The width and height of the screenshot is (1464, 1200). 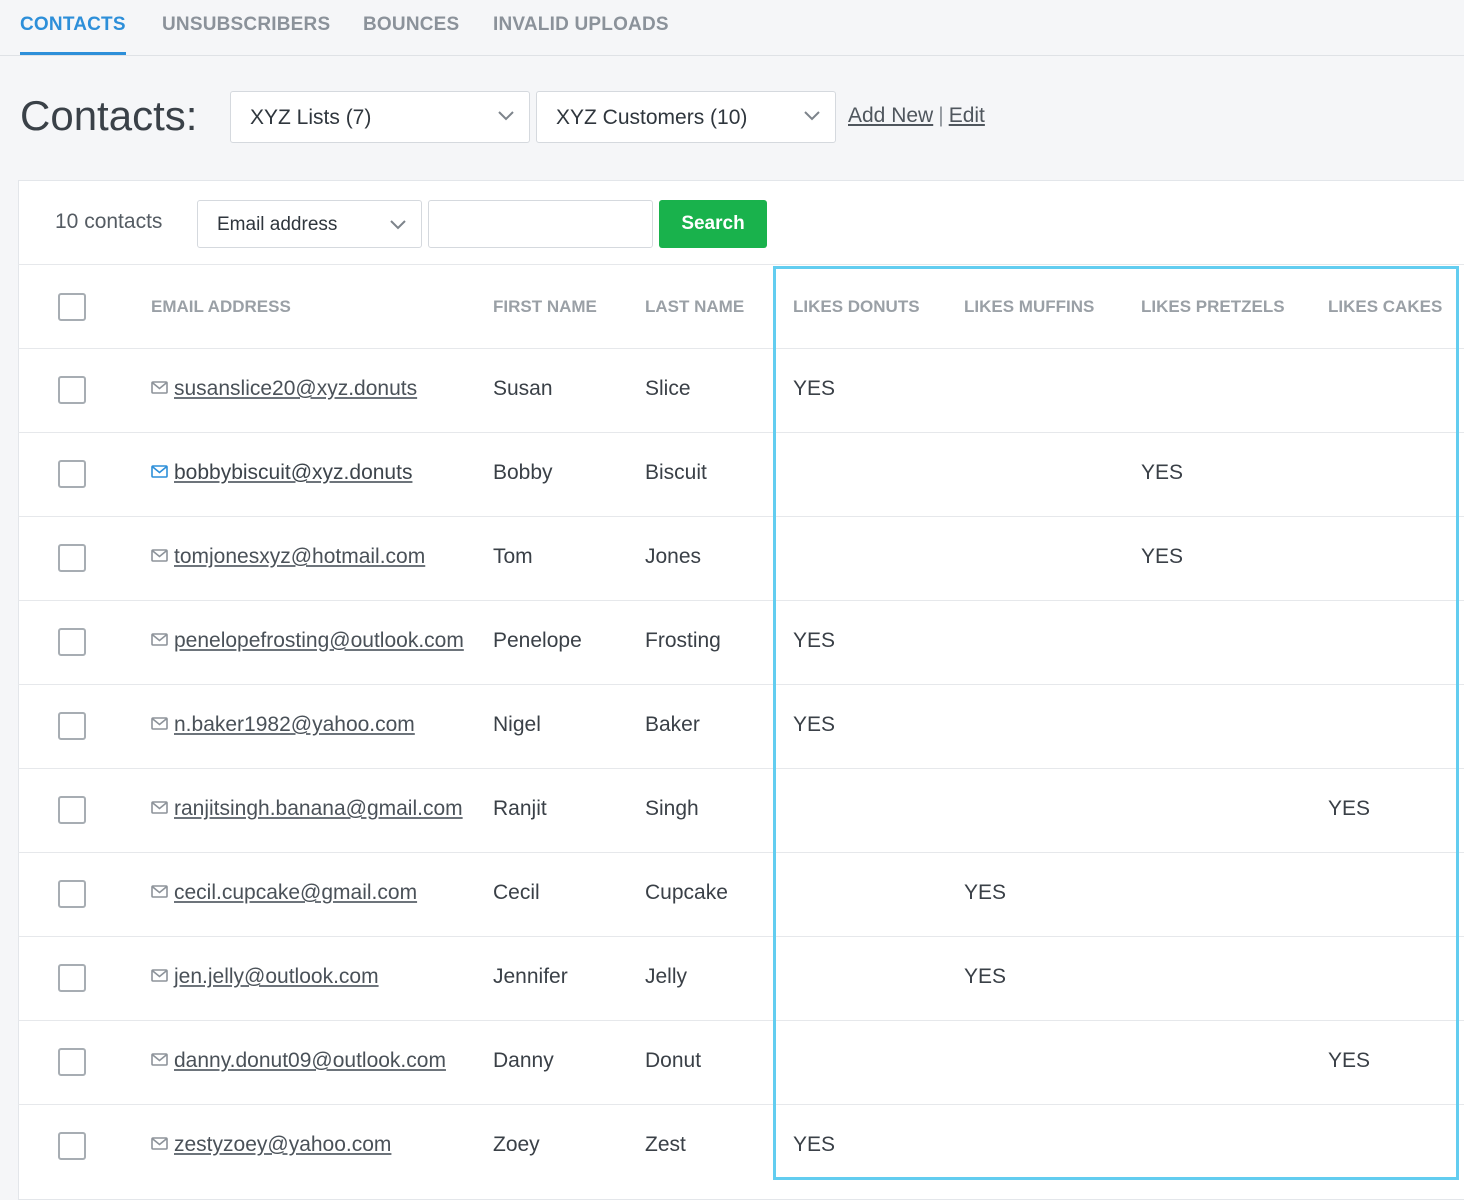 I want to click on email-link: jen.jelly@outlook.com, so click(x=265, y=977).